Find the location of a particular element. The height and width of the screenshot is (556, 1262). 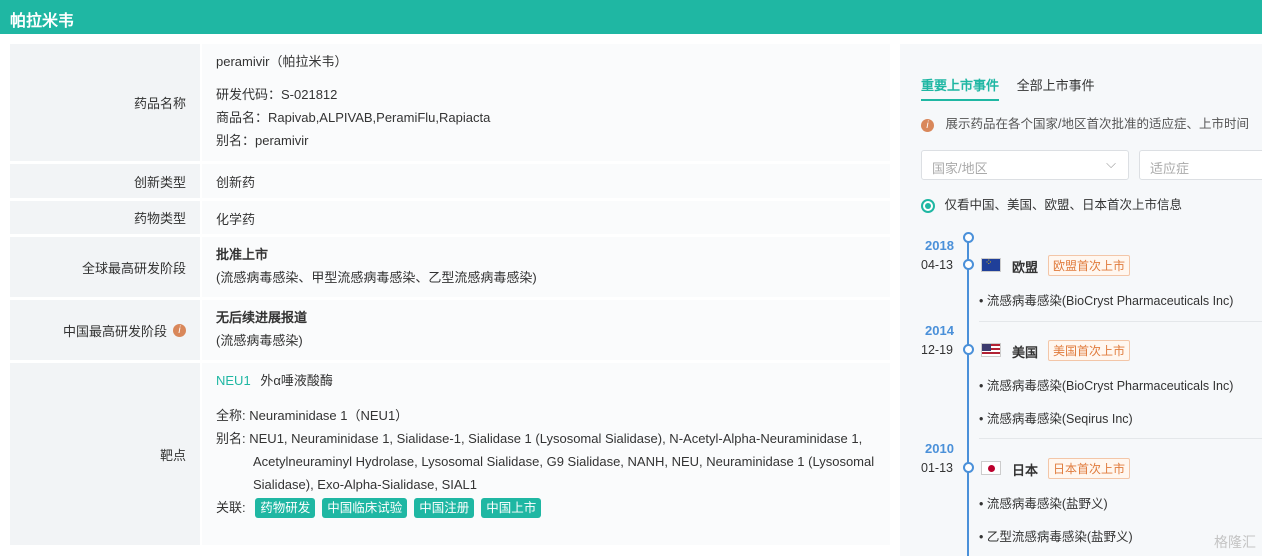

event-date: 12-19 is located at coordinates (937, 350).